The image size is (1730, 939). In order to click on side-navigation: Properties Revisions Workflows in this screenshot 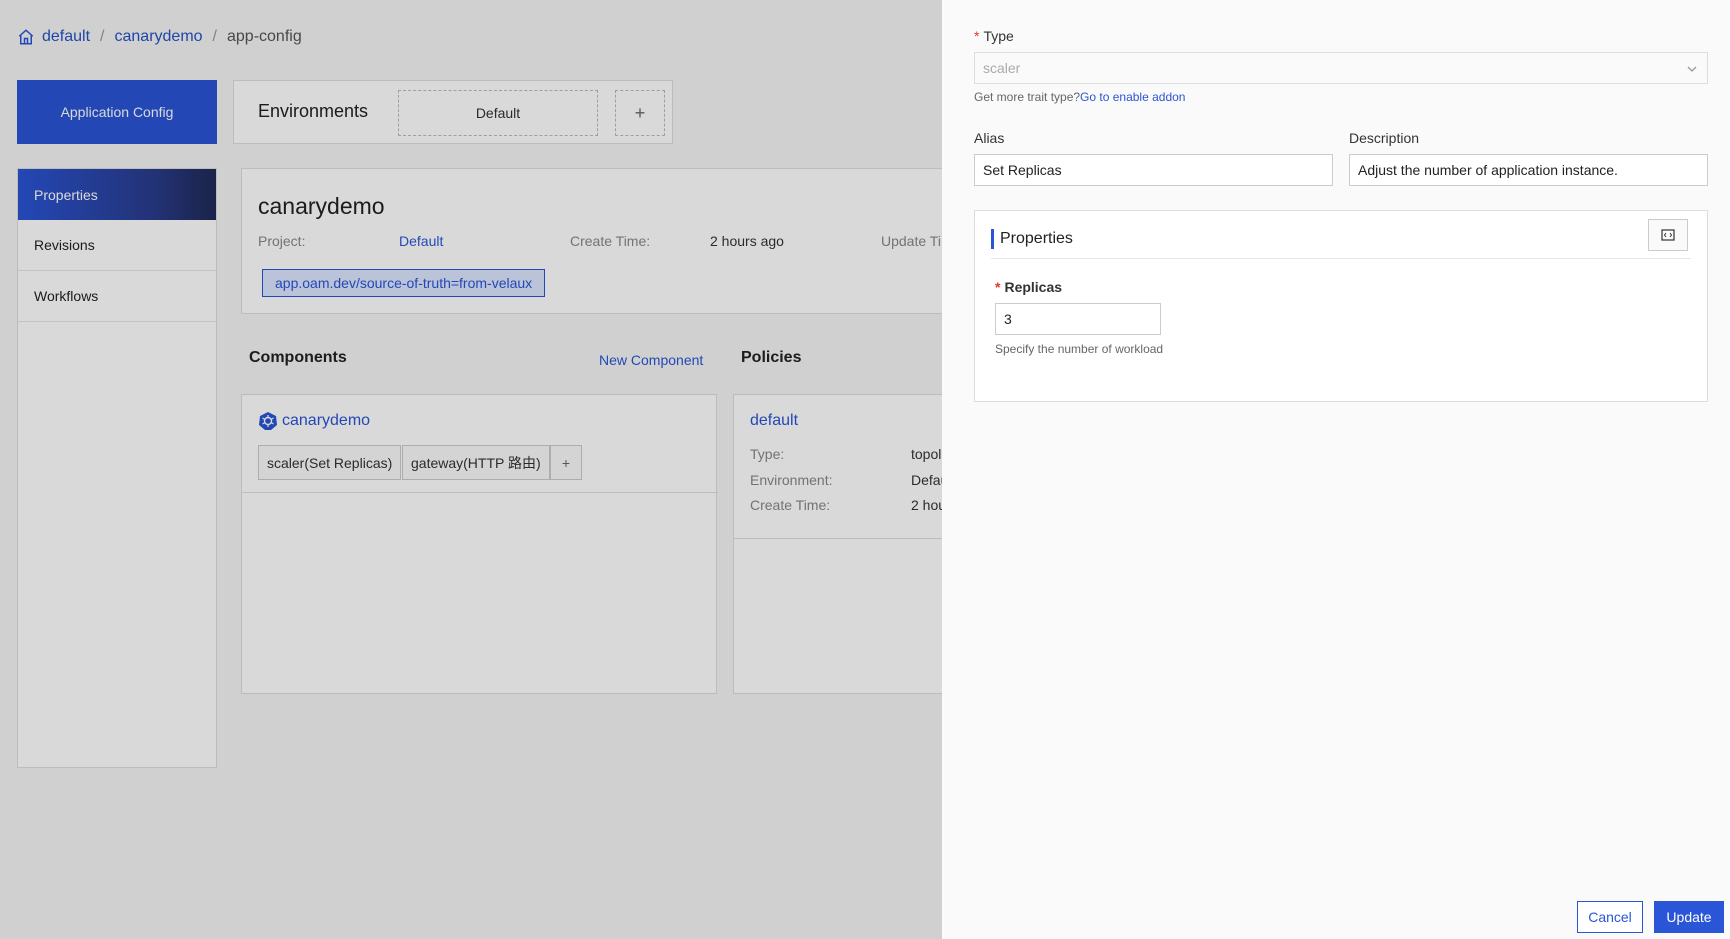, I will do `click(117, 468)`.